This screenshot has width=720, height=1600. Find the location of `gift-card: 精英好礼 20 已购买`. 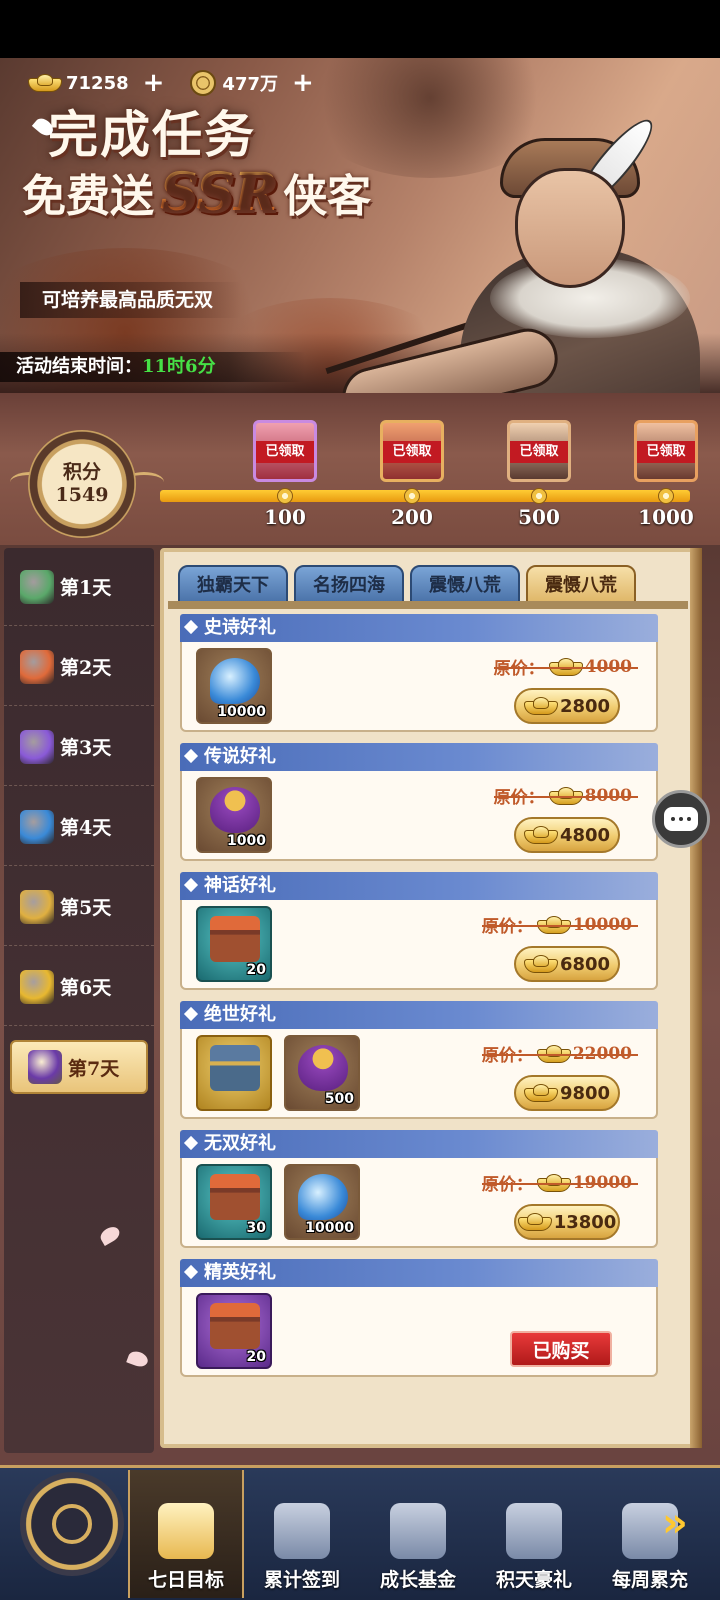

gift-card: 精英好礼 20 已购买 is located at coordinates (419, 1318).